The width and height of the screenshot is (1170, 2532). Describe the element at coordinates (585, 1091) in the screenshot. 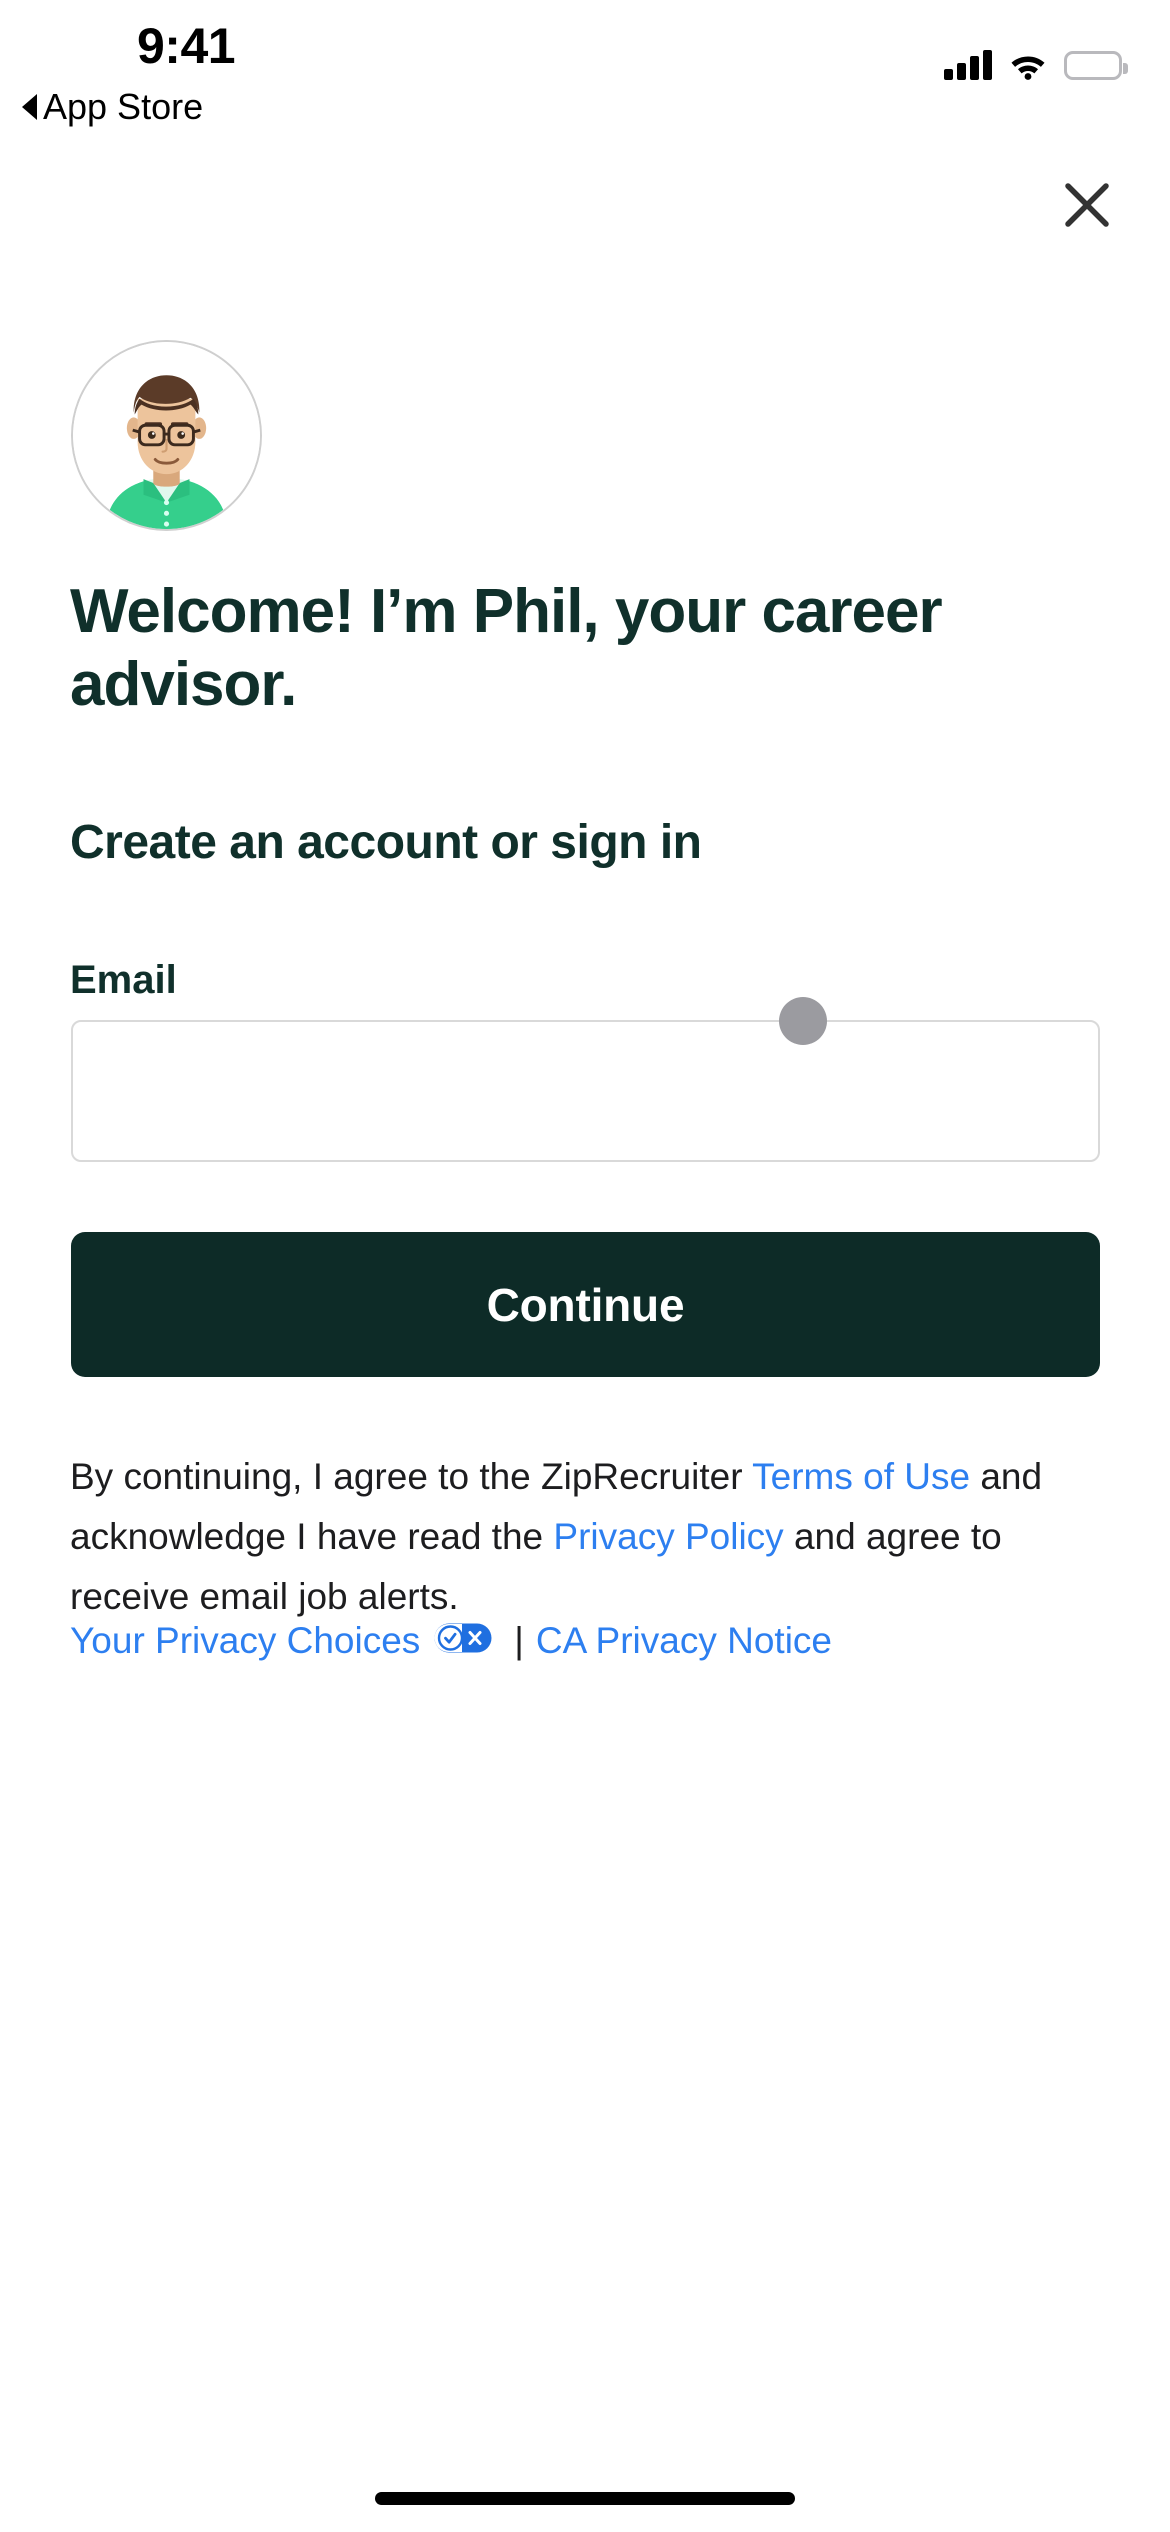

I see `email-input` at that location.